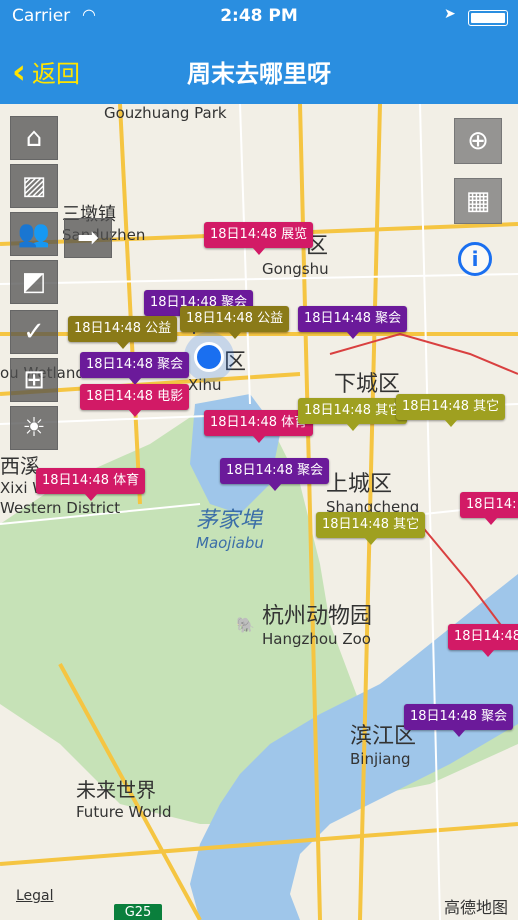 The image size is (518, 920). What do you see at coordinates (245, 625) in the screenshot?
I see `elephant-icon: 🐘` at bounding box center [245, 625].